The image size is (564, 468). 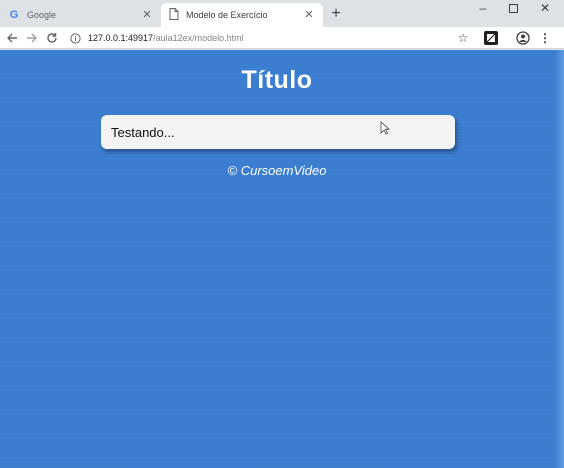 I want to click on profile-avatar-icon, so click(x=523, y=38).